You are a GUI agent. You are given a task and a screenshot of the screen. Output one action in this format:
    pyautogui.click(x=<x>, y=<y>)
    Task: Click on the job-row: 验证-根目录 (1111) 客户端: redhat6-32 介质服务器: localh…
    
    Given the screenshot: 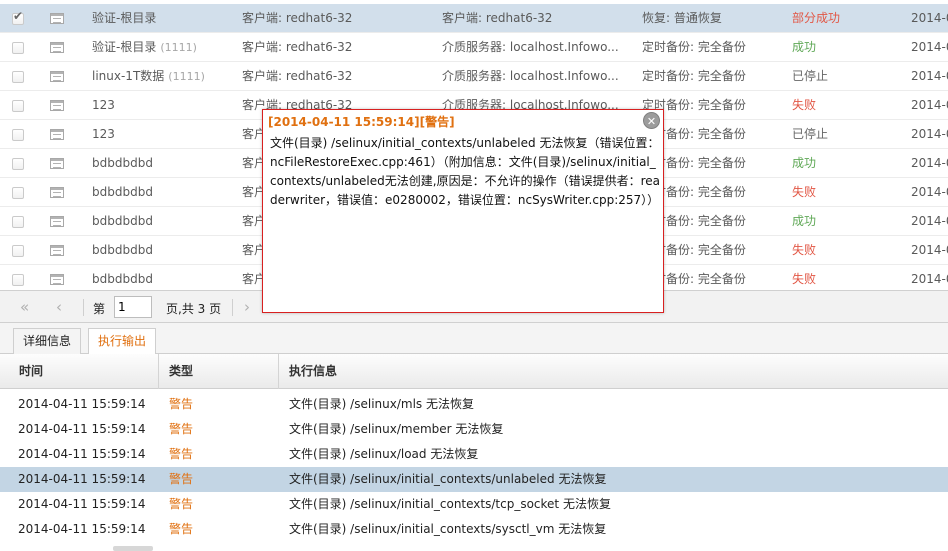 What is the action you would take?
    pyautogui.click(x=474, y=47)
    